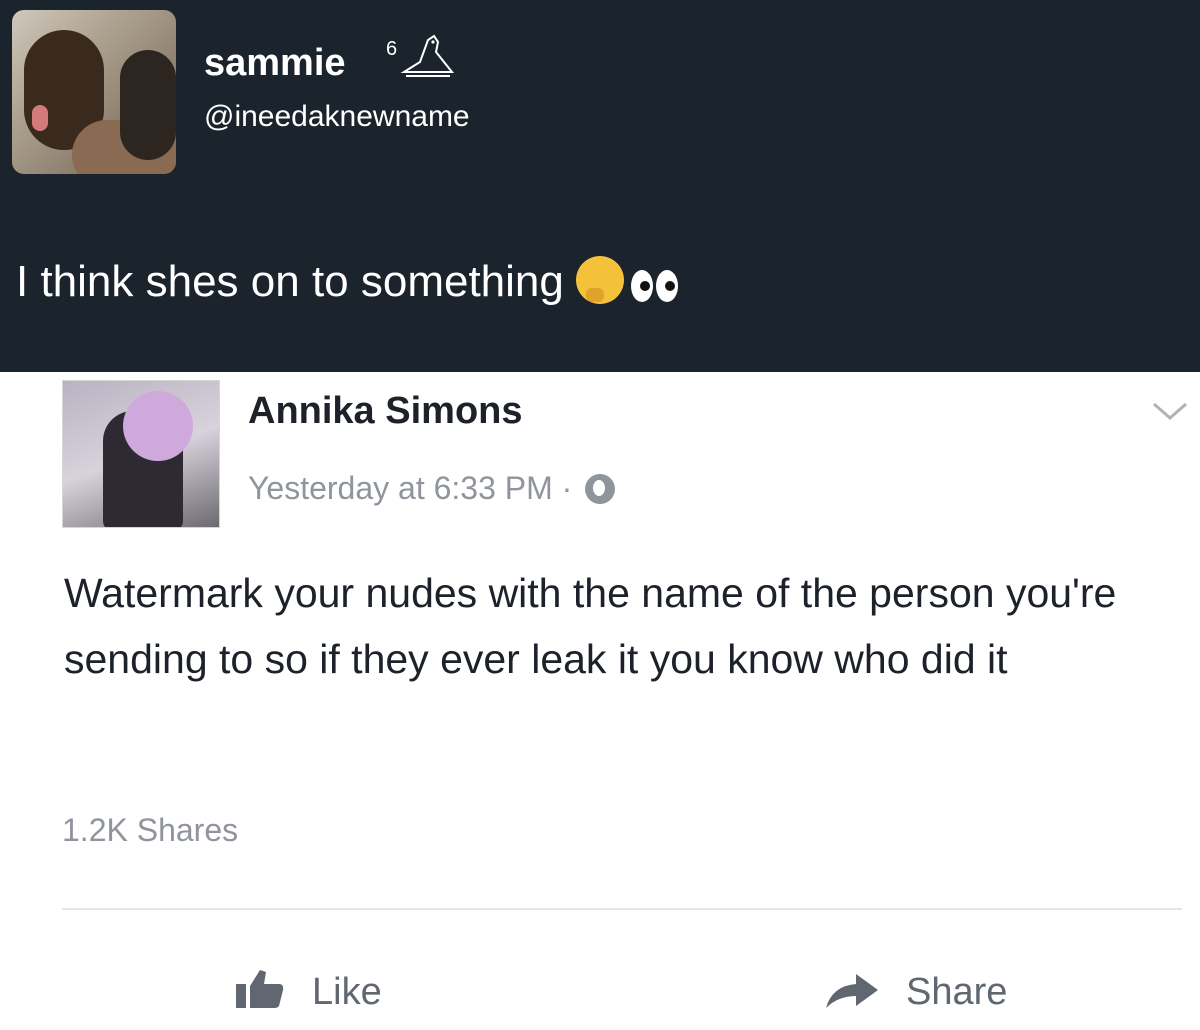  Describe the element at coordinates (337, 117) in the screenshot. I see `tweet-handle: @ineedaknewname` at that location.